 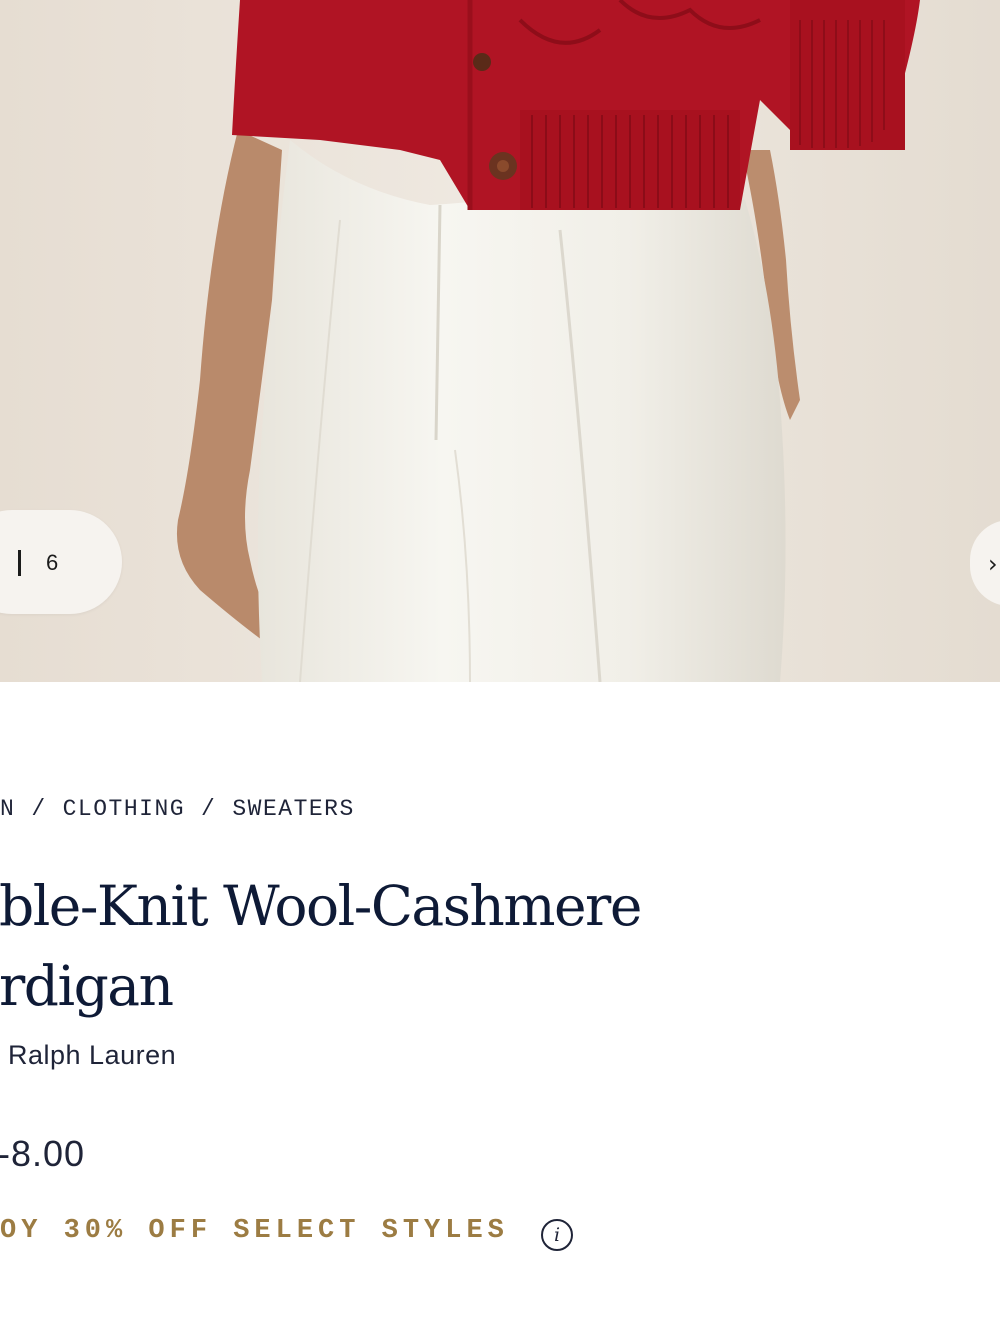 What do you see at coordinates (254, 1231) in the screenshot?
I see `promo-message: OY 30% OFF SELECT STYLES` at bounding box center [254, 1231].